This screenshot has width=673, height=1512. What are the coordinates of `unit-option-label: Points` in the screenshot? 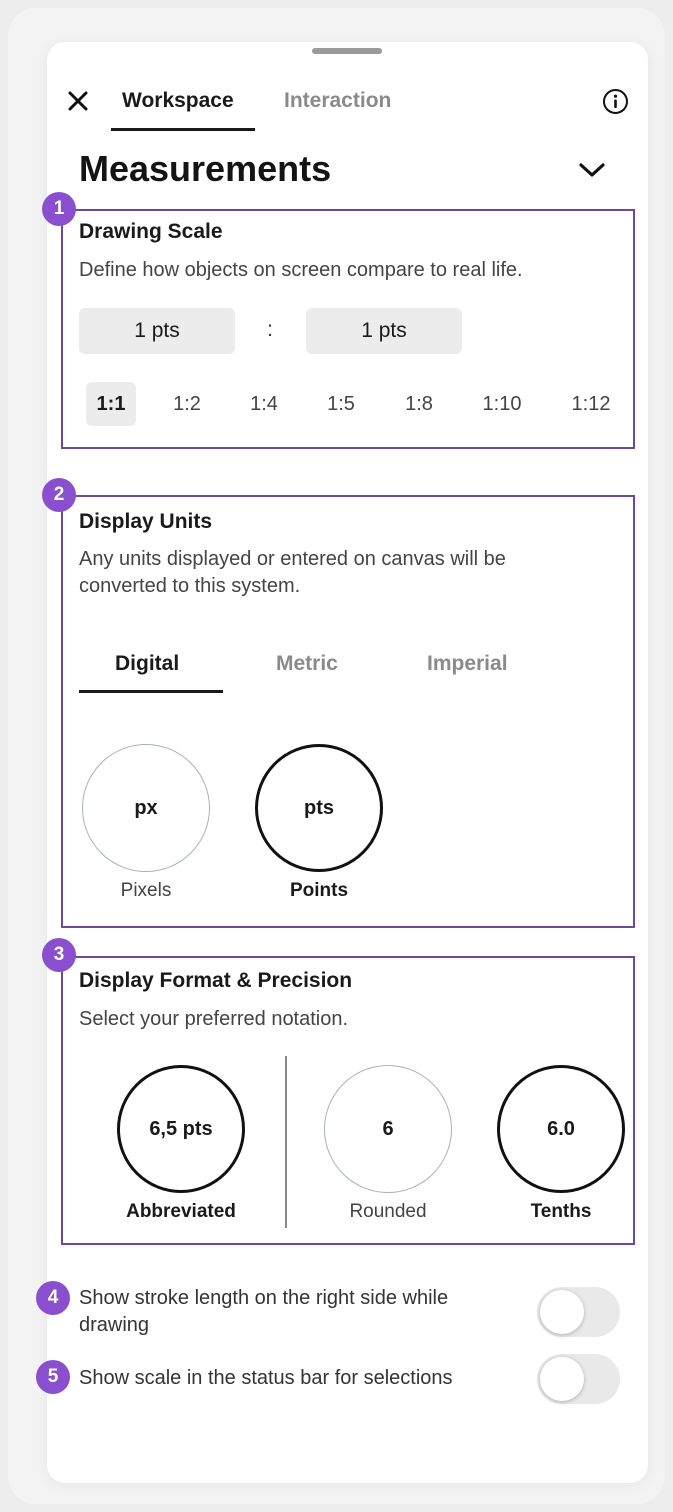 It's located at (319, 890).